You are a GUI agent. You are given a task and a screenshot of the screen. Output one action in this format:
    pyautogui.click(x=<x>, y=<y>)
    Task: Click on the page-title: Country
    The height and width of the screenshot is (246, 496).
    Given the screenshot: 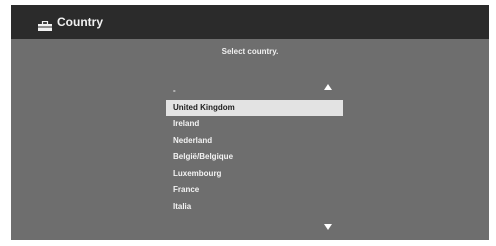 What is the action you would take?
    pyautogui.click(x=80, y=22)
    